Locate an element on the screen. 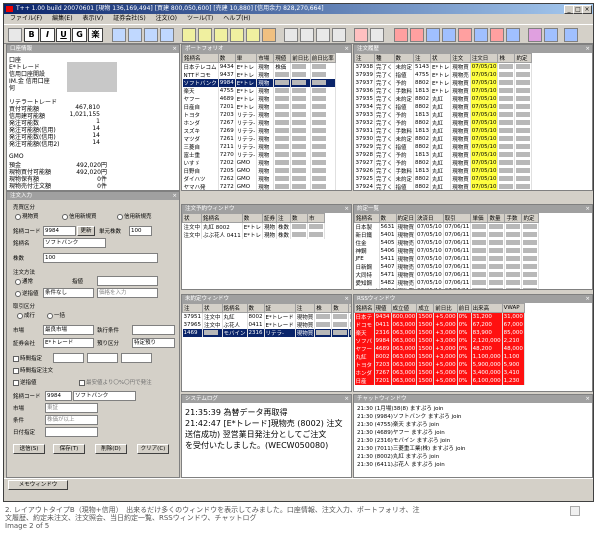  menu-broker: 証券会社(S) is located at coordinates (129, 18).